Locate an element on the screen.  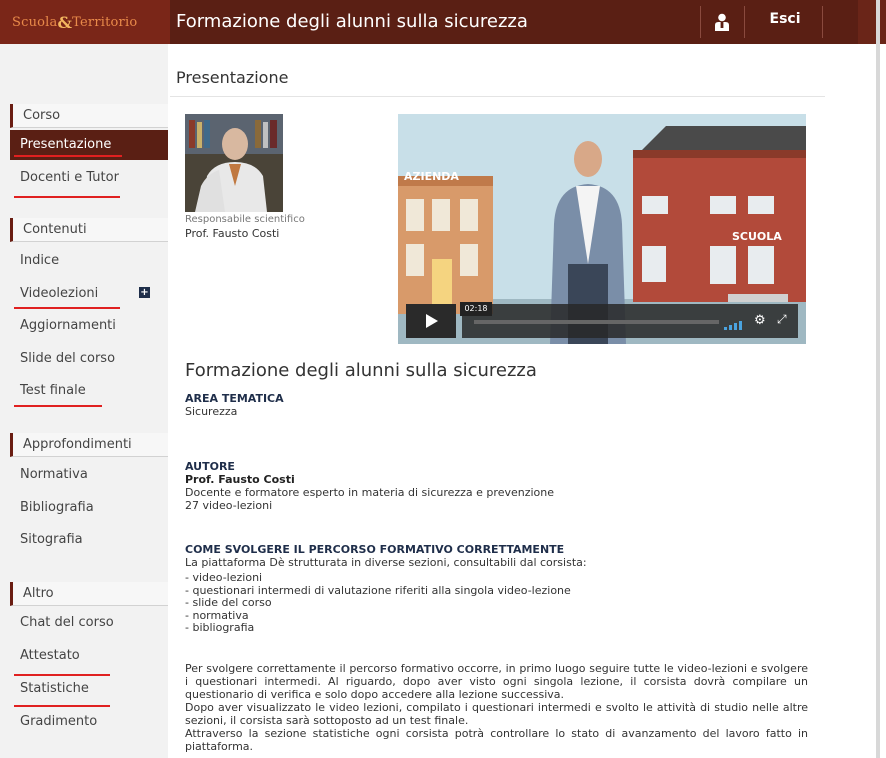
list-item: - slide del corso is located at coordinates (228, 602).